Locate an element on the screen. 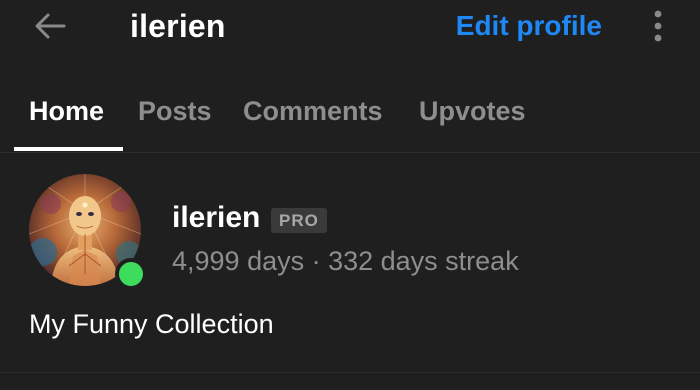 Image resolution: width=700 pixels, height=390 pixels. profile-bio: My Funny Collection is located at coordinates (151, 324).